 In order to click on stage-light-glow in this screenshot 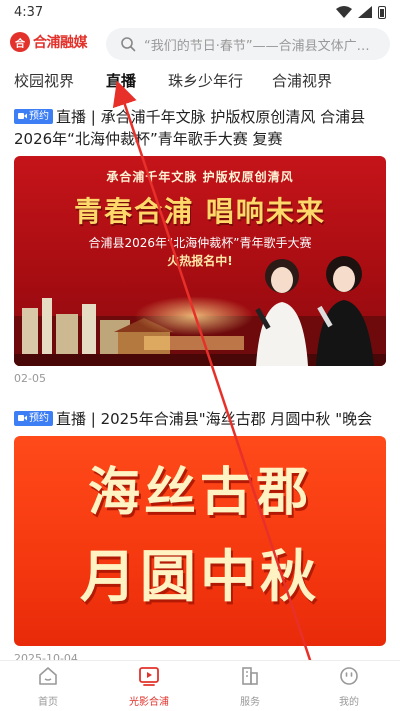, I will do `click(194, 316)`.